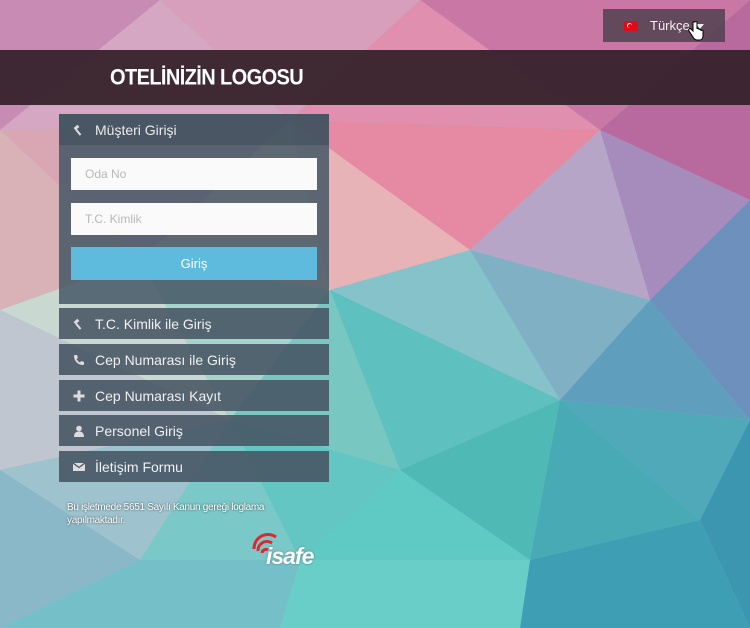  I want to click on menu-item-tc-id-login: T.C. Kimlik ile Giriş, so click(194, 323).